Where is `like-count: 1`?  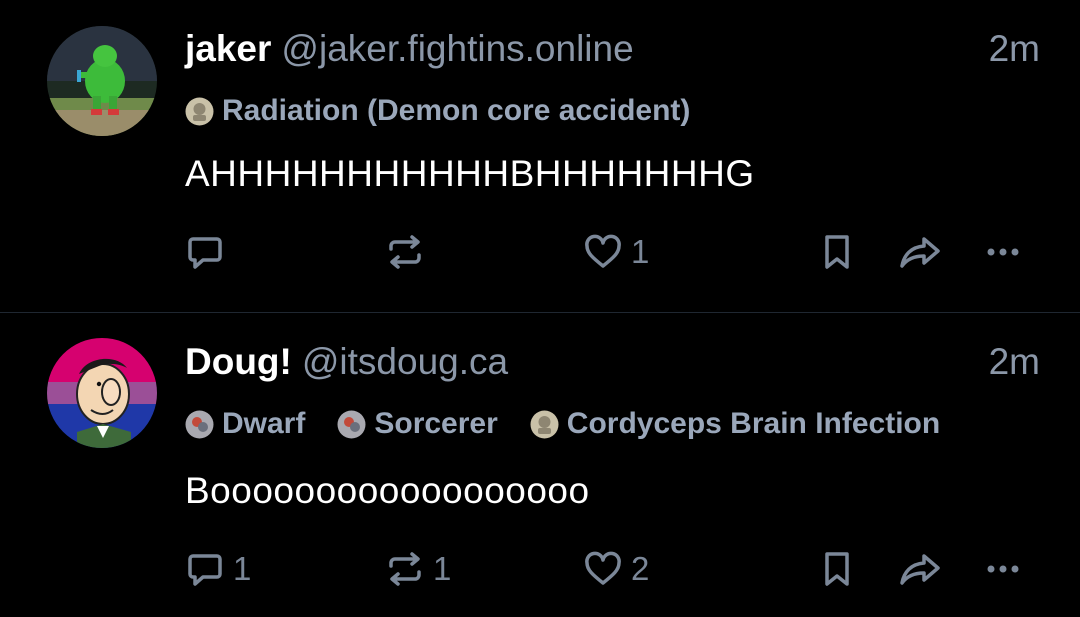 like-count: 1 is located at coordinates (640, 251).